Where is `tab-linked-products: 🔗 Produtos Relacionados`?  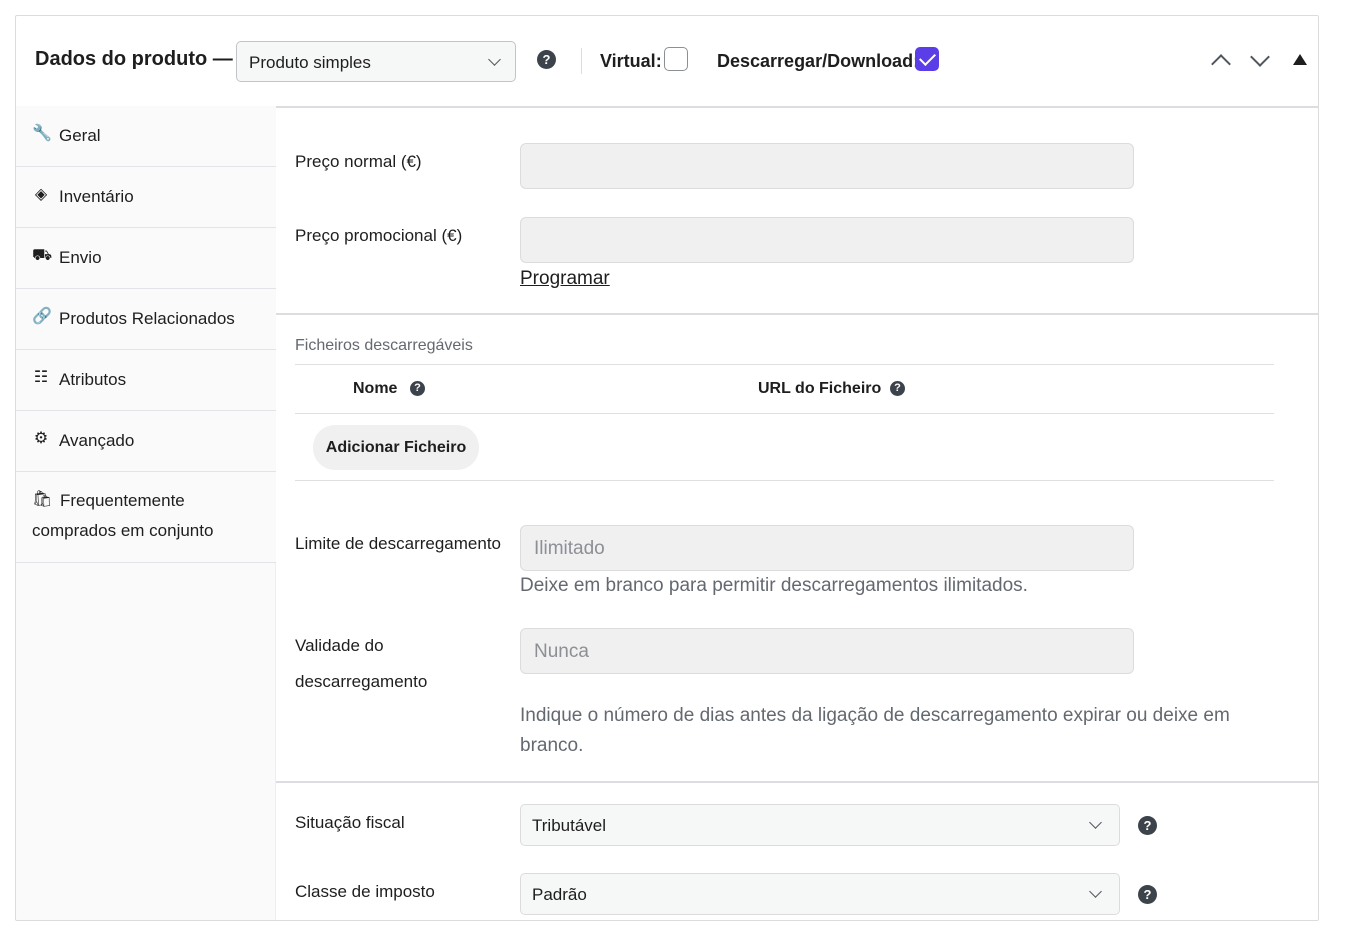 tab-linked-products: 🔗 Produtos Relacionados is located at coordinates (146, 319).